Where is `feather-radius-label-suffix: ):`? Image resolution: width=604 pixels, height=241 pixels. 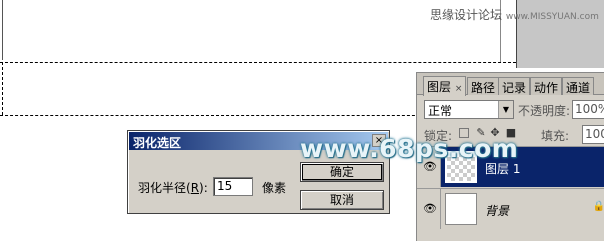 feather-radius-label-suffix: ): is located at coordinates (203, 188).